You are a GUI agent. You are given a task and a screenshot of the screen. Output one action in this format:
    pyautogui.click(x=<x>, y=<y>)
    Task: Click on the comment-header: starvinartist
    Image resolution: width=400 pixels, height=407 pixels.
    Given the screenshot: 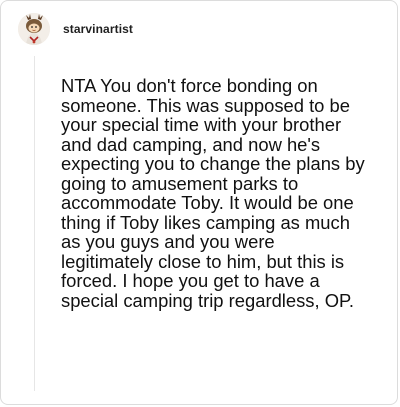 What is the action you would take?
    pyautogui.click(x=75, y=29)
    